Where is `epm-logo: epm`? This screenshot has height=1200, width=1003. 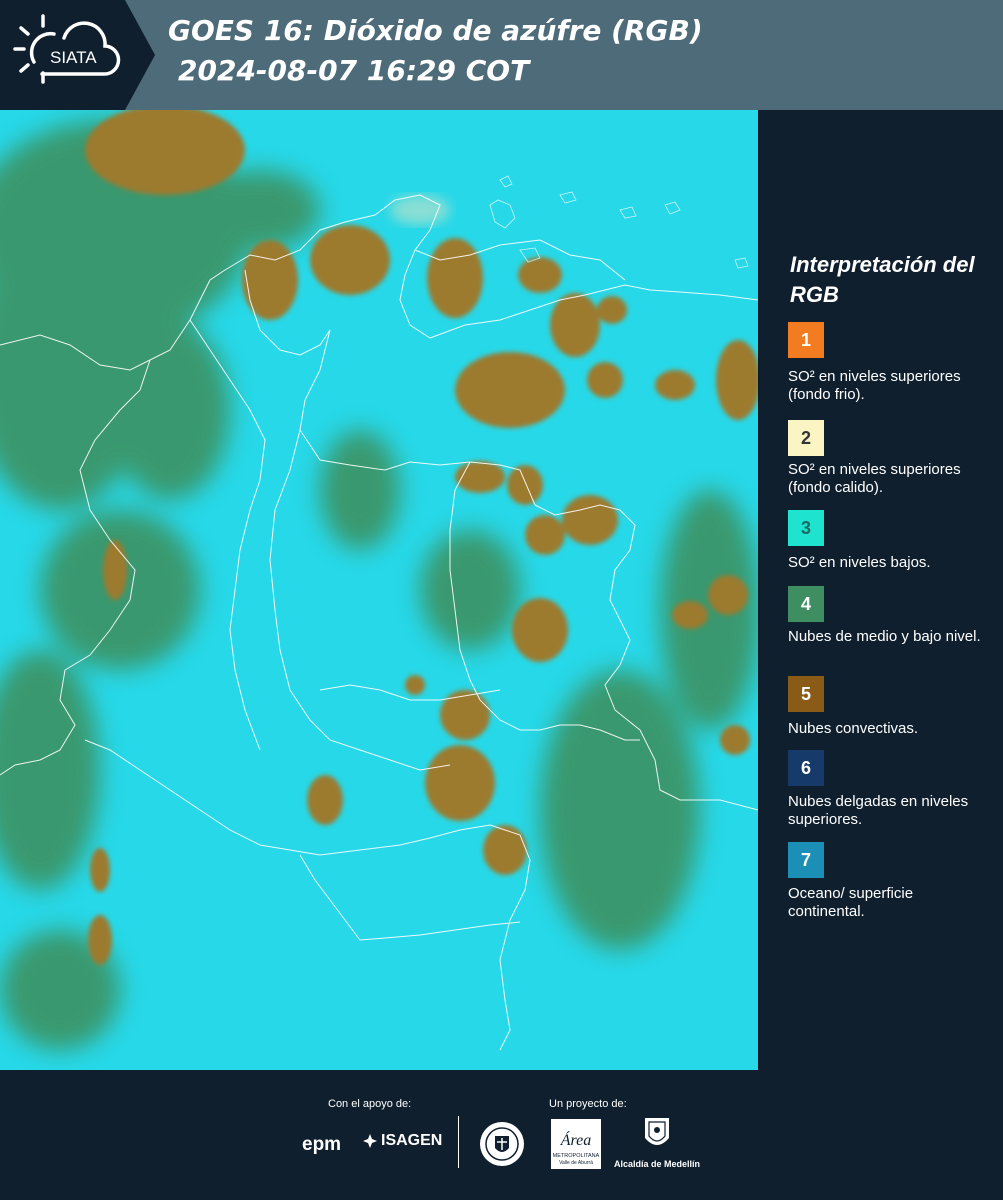 epm-logo: epm is located at coordinates (321, 1145).